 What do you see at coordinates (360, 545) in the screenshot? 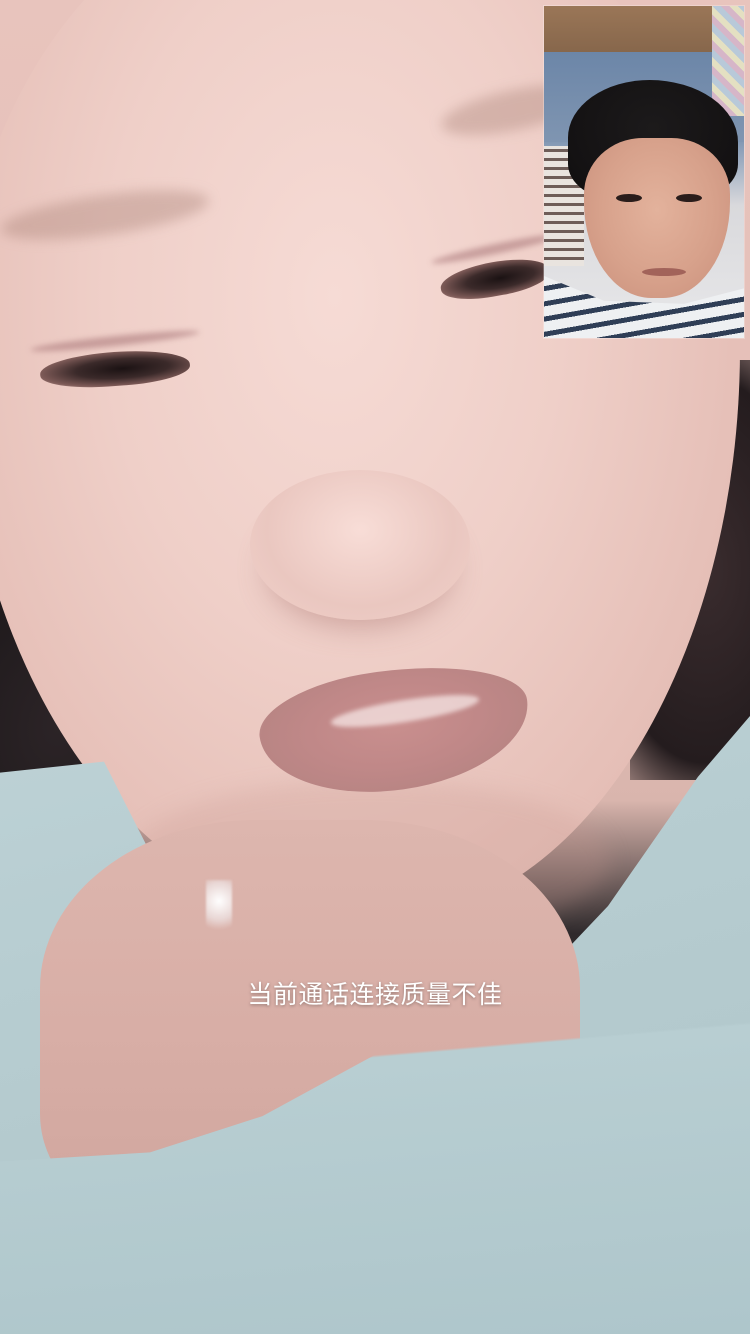
I see `remote-nose` at bounding box center [360, 545].